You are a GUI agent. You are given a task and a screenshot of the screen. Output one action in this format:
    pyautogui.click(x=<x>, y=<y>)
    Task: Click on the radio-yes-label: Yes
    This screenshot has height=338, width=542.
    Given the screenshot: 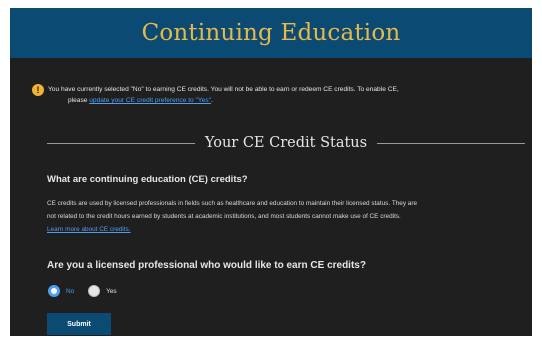 What is the action you would take?
    pyautogui.click(x=111, y=291)
    